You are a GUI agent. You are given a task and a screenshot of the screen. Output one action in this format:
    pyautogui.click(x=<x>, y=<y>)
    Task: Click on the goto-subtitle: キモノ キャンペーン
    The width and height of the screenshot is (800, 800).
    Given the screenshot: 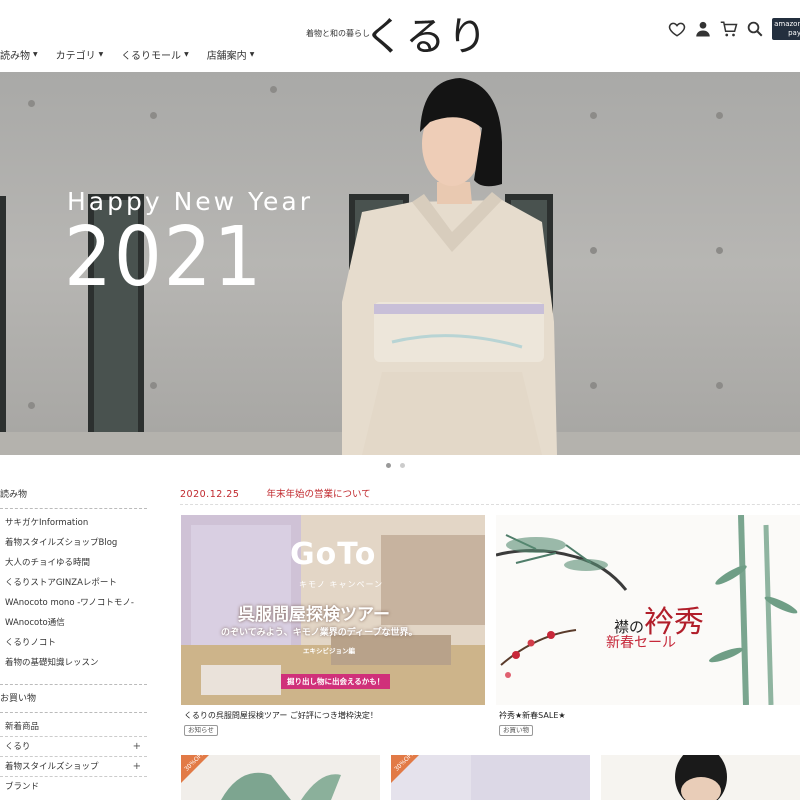 What is the action you would take?
    pyautogui.click(x=341, y=584)
    